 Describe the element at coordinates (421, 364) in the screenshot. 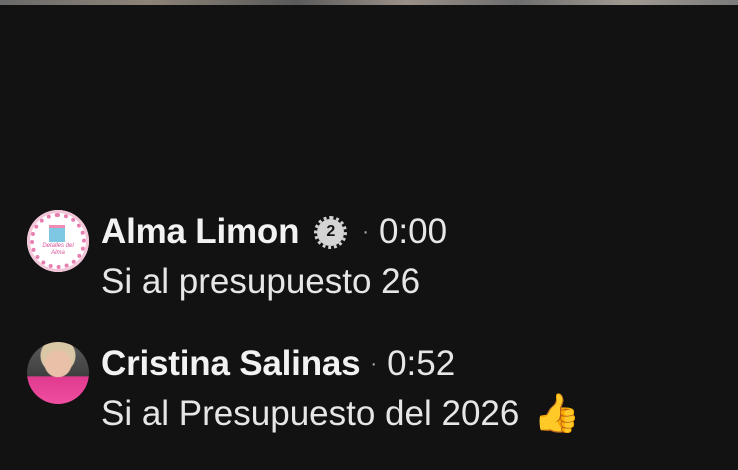

I see `comment-timestamp: 0:52` at that location.